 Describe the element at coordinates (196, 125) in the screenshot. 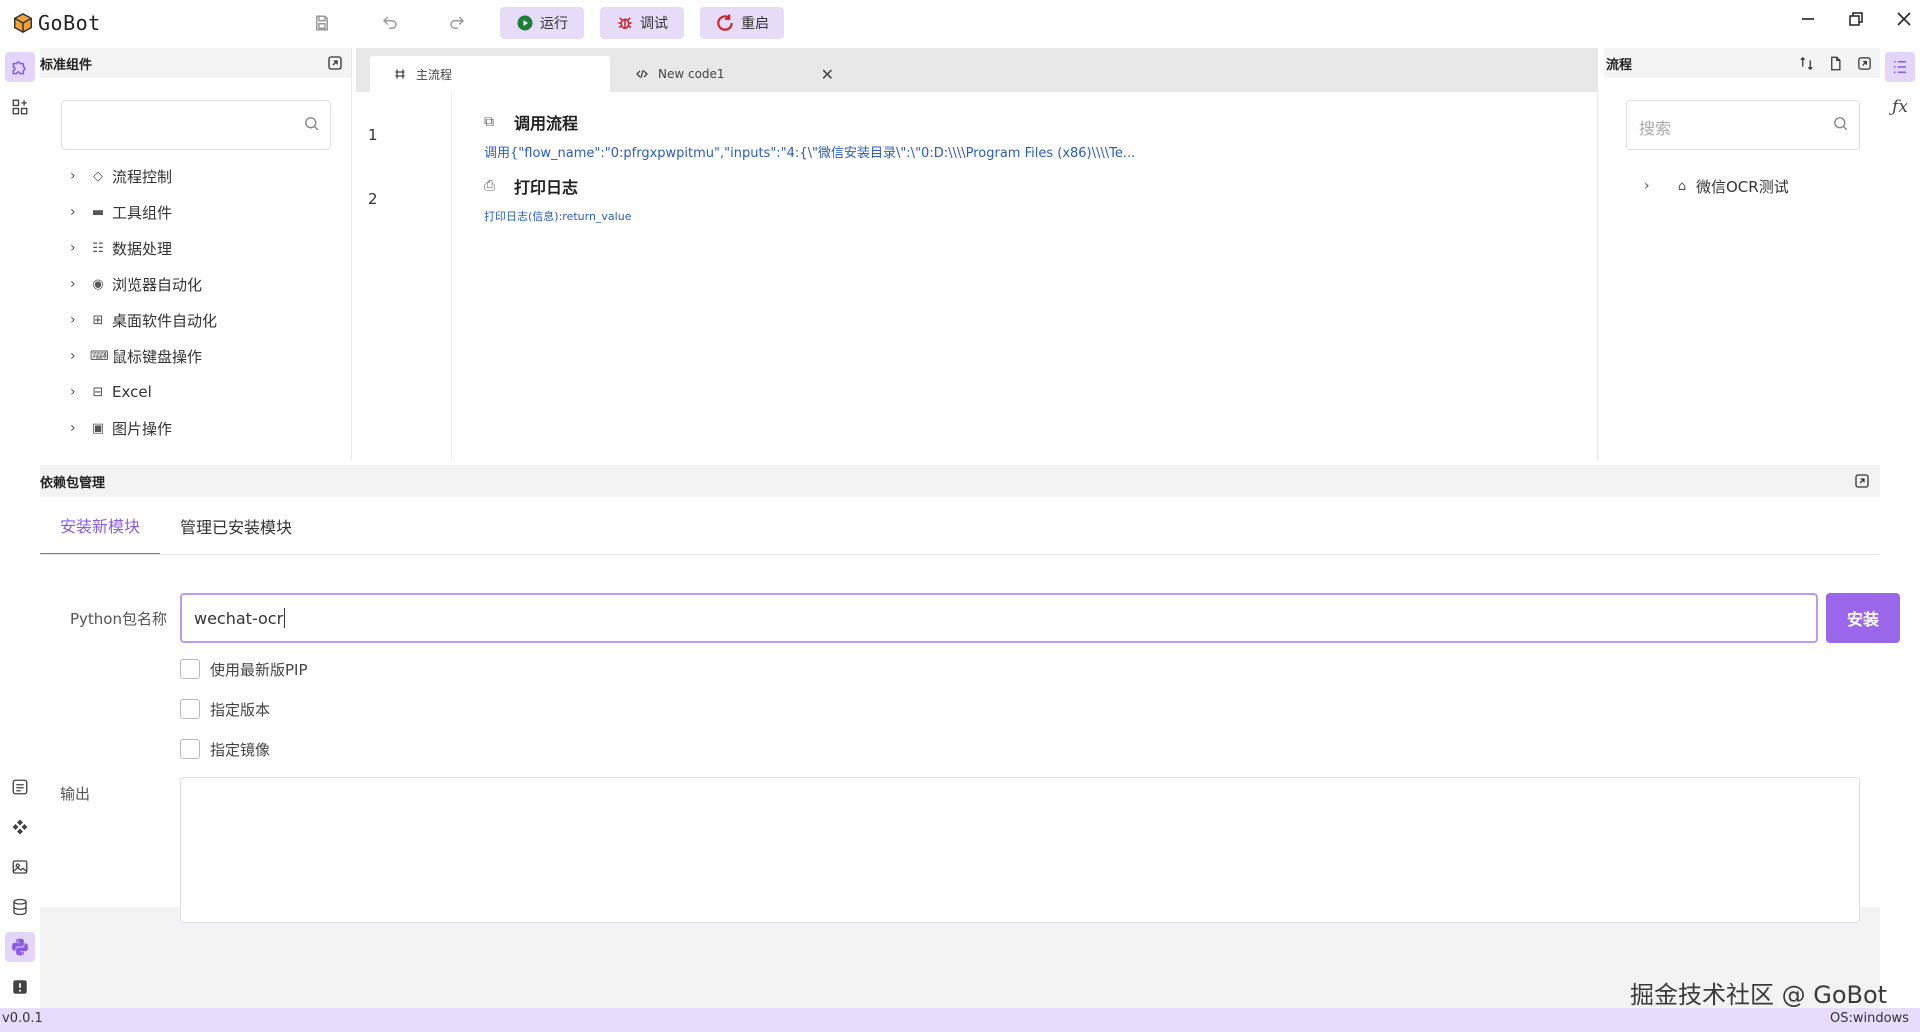

I see `components-search-input` at that location.